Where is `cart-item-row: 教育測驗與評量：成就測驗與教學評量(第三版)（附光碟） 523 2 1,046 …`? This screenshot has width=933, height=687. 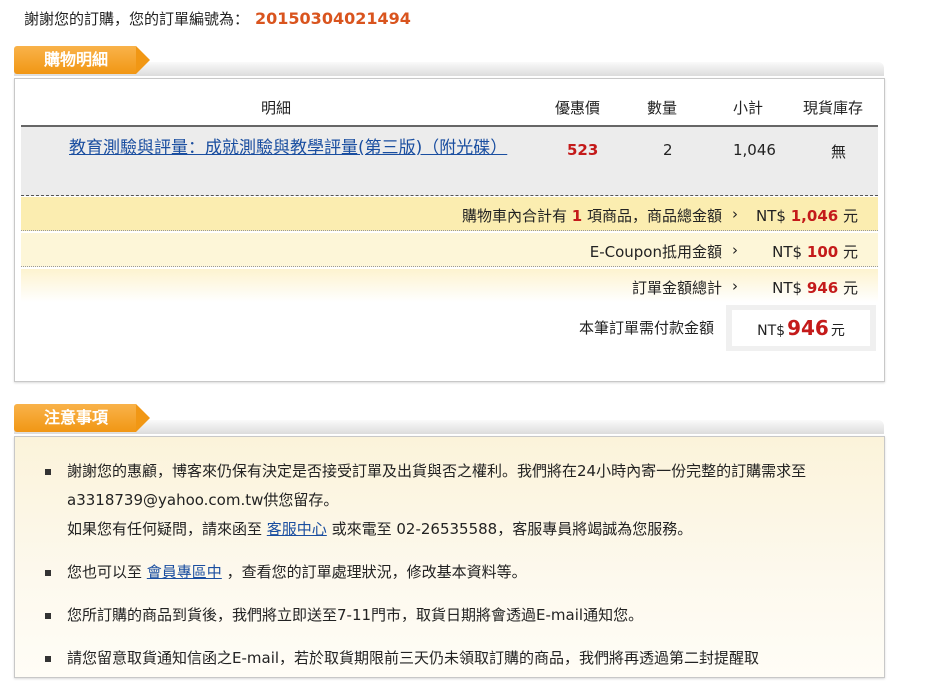 cart-item-row: 教育測驗與評量：成就測驗與教學評量(第三版)（附光碟） 523 2 1,046 … is located at coordinates (449, 161).